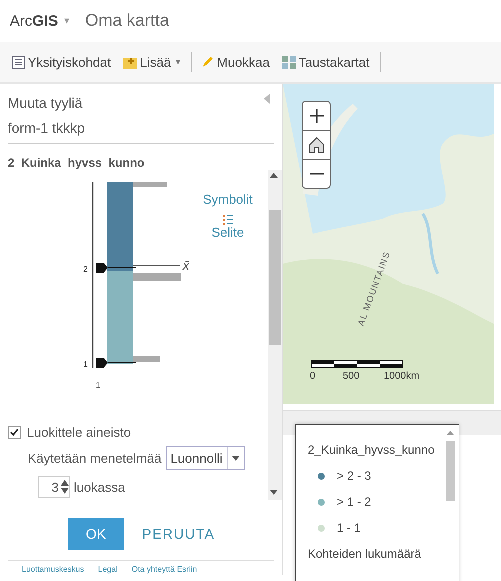 This screenshot has height=581, width=501. What do you see at coordinates (179, 534) in the screenshot?
I see `cancel-button: PERUUTA` at bounding box center [179, 534].